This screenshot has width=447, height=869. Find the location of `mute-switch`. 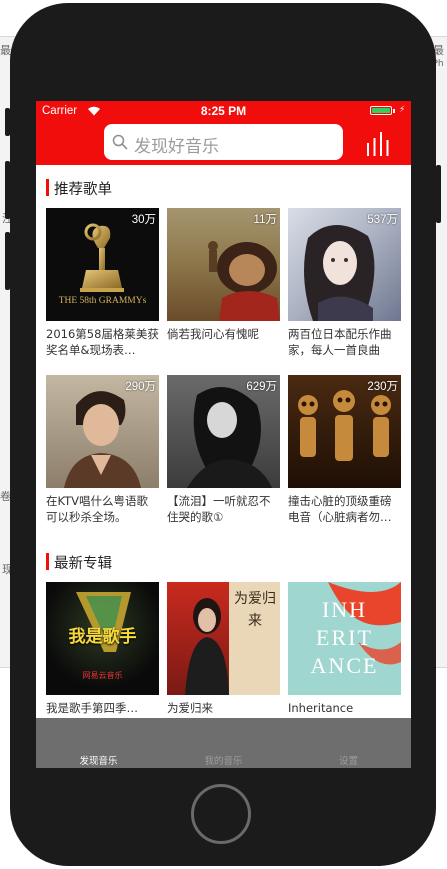

mute-switch is located at coordinates (7, 122).